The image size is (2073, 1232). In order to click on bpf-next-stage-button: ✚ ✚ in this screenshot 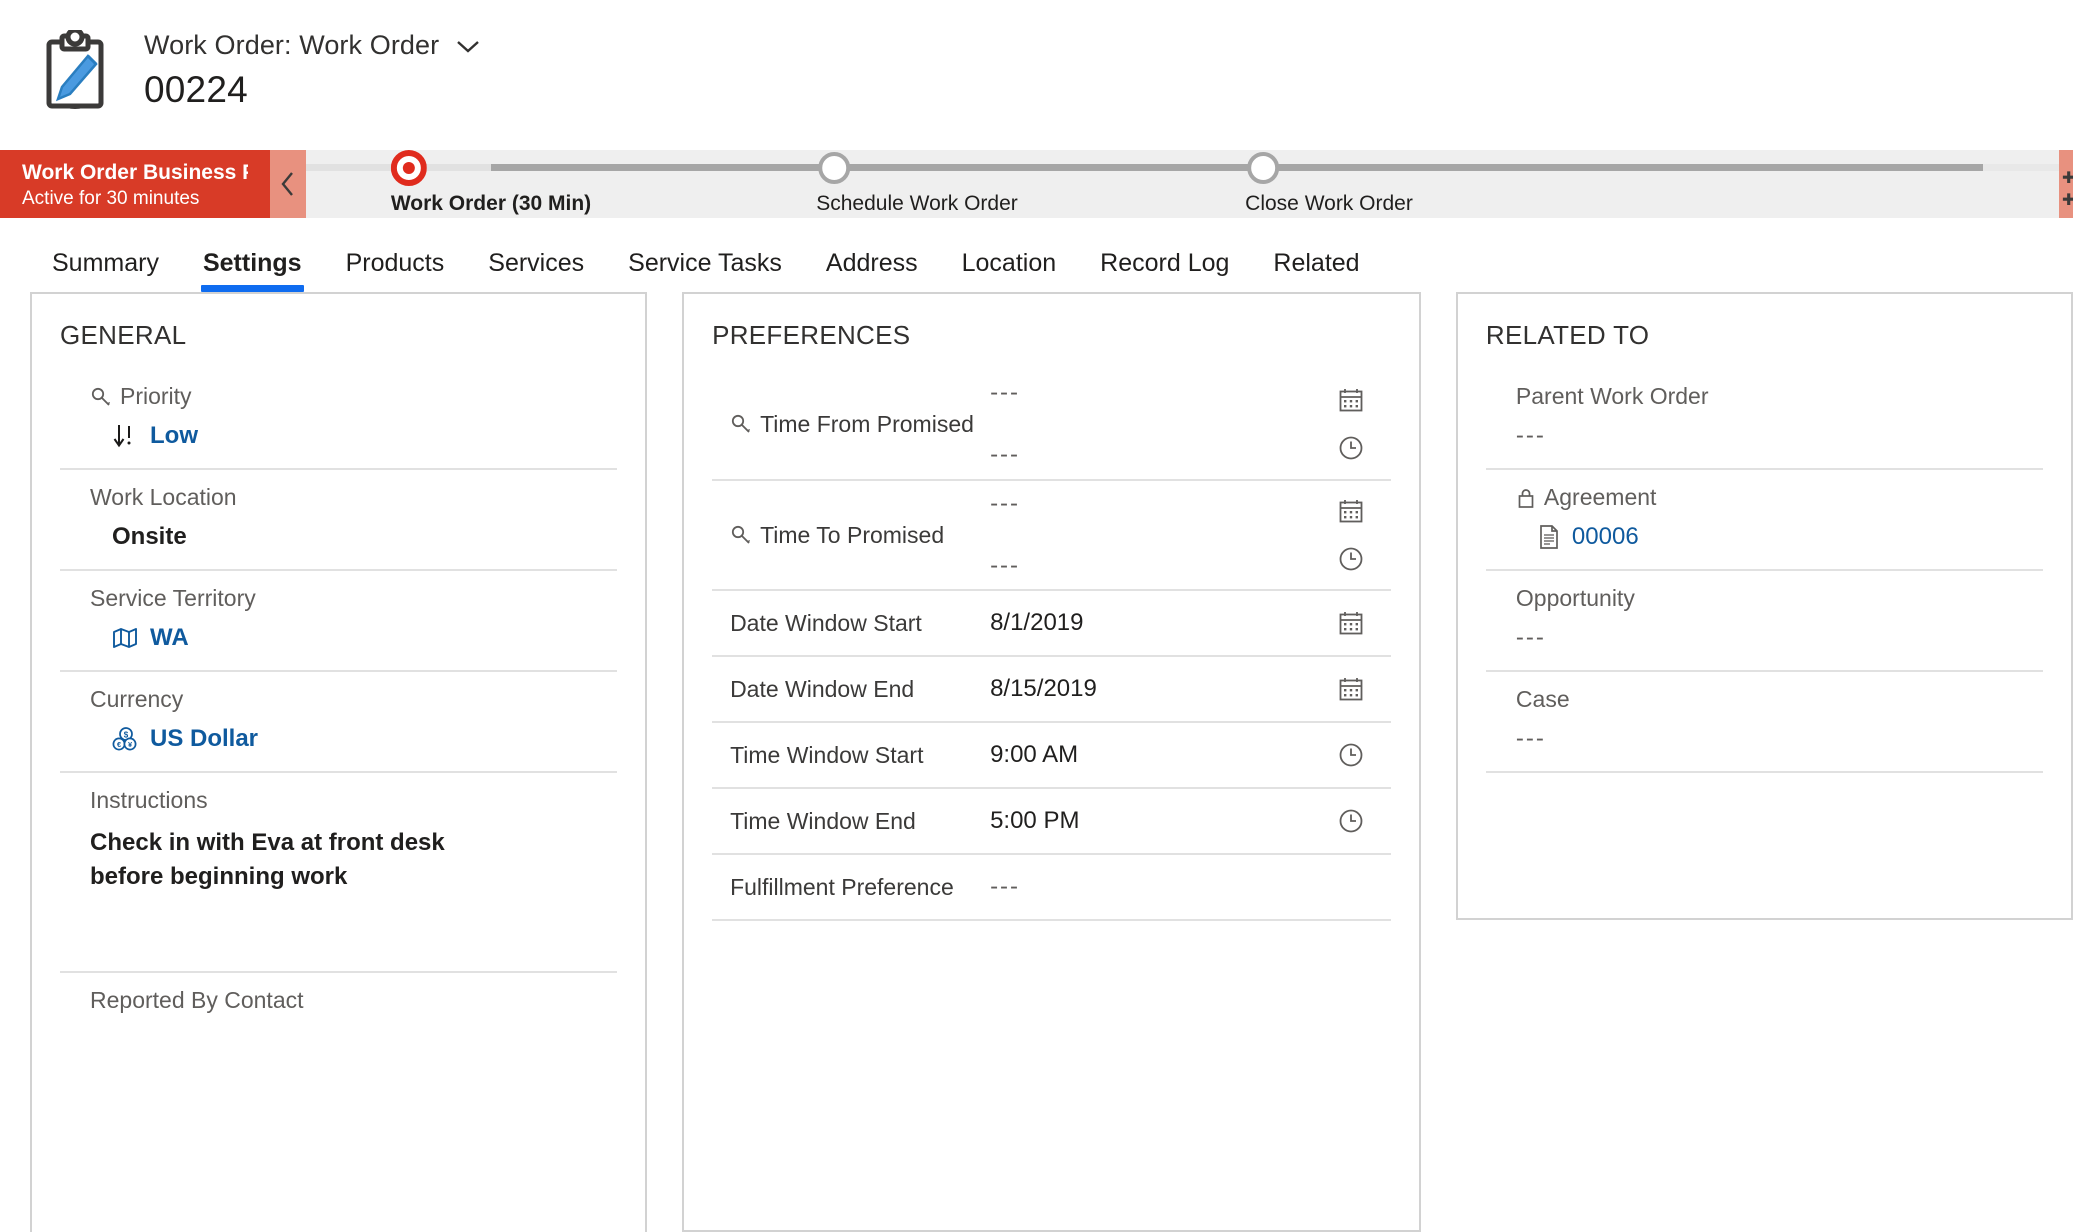, I will do `click(2066, 184)`.